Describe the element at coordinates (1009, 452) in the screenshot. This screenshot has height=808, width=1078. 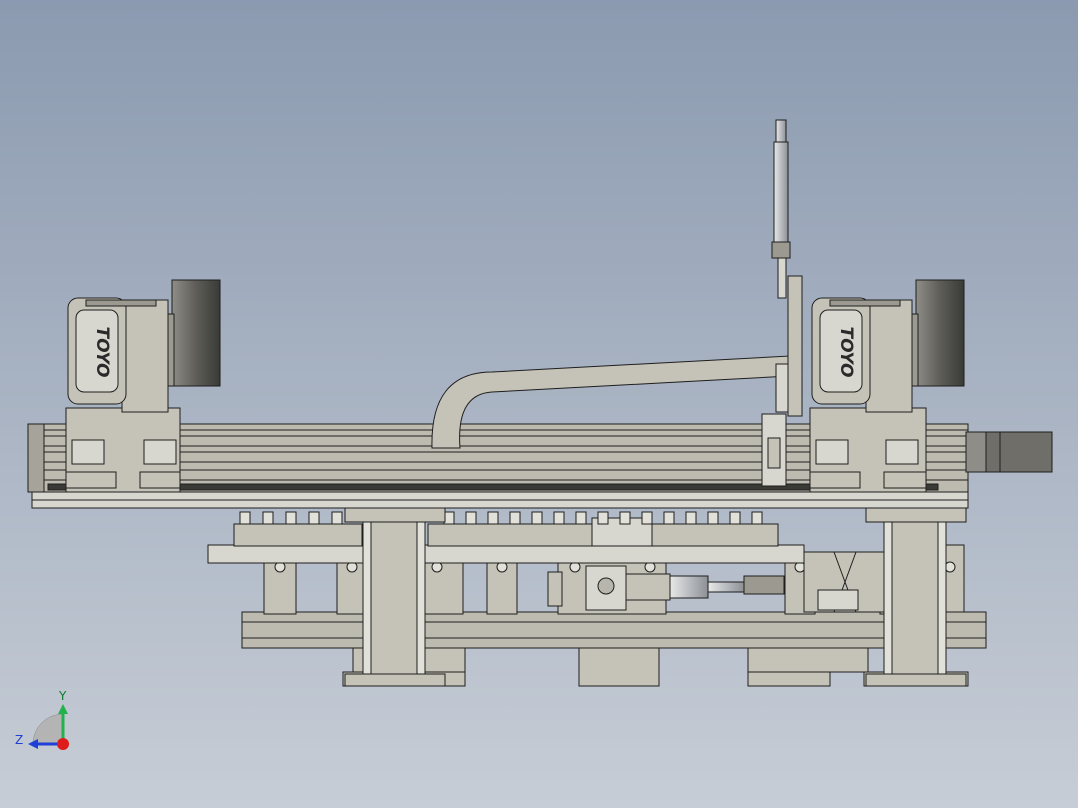
I see `servo-motor-end` at that location.